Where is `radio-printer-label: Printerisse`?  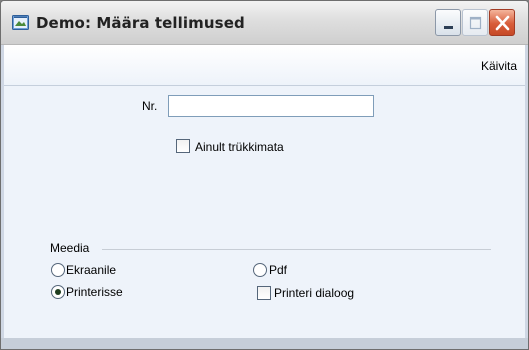
radio-printer-label: Printerisse is located at coordinates (94, 292).